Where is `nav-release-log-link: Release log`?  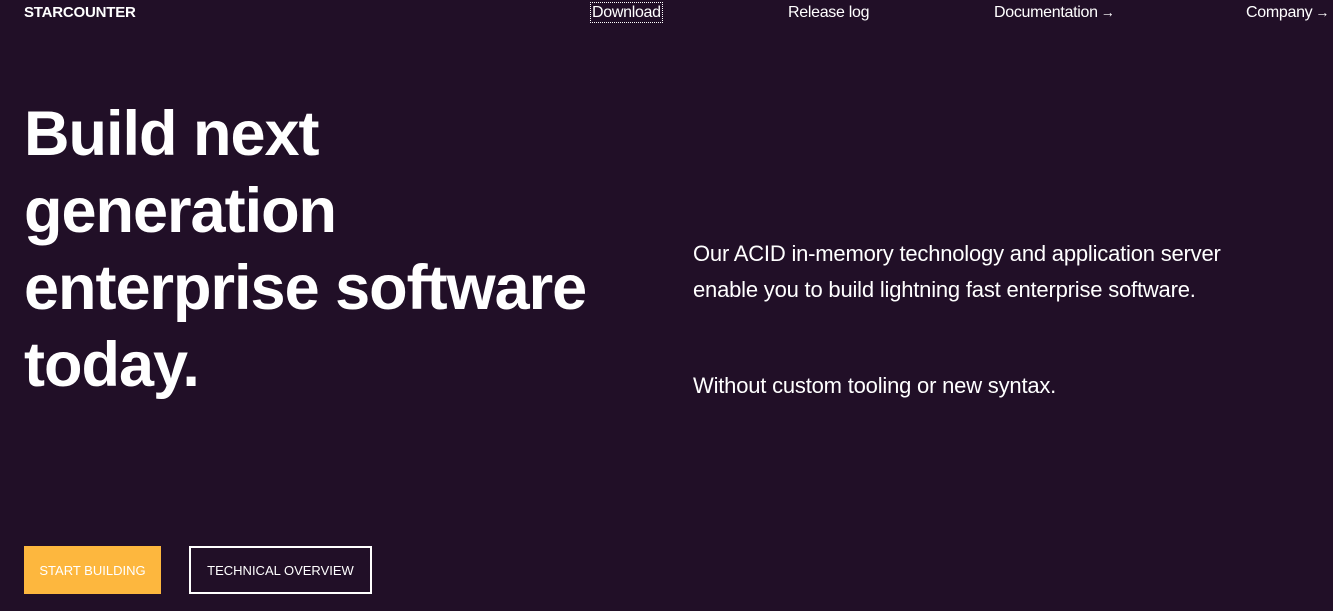 nav-release-log-link: Release log is located at coordinates (829, 12).